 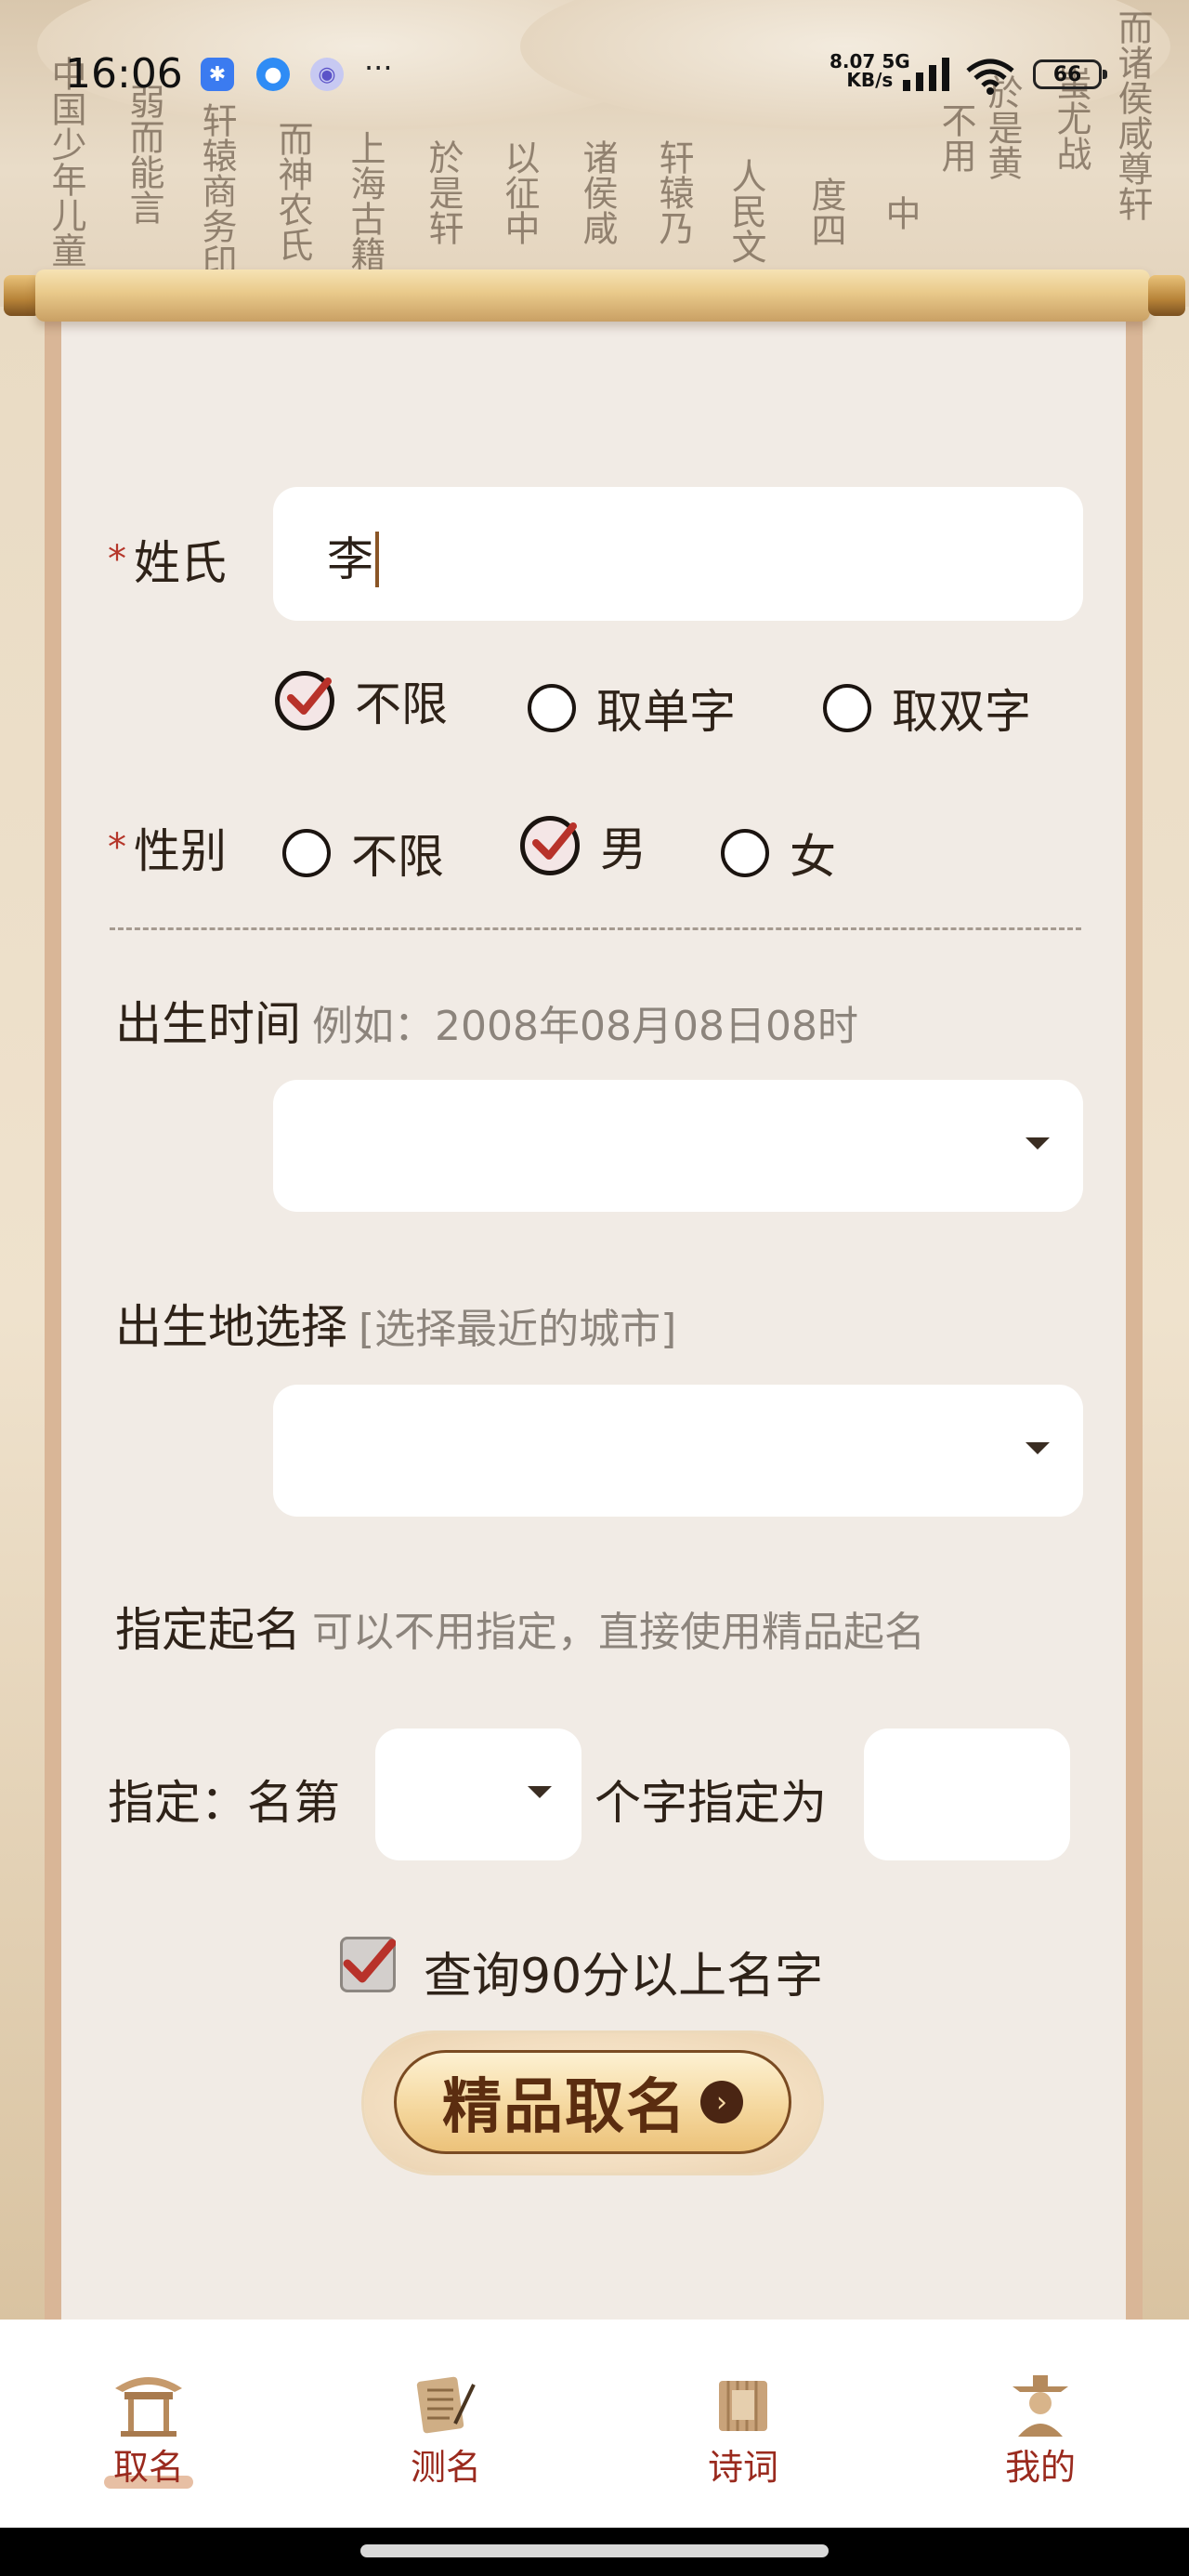 What do you see at coordinates (208, 1630) in the screenshot?
I see `specify-label-text: 指定起名` at bounding box center [208, 1630].